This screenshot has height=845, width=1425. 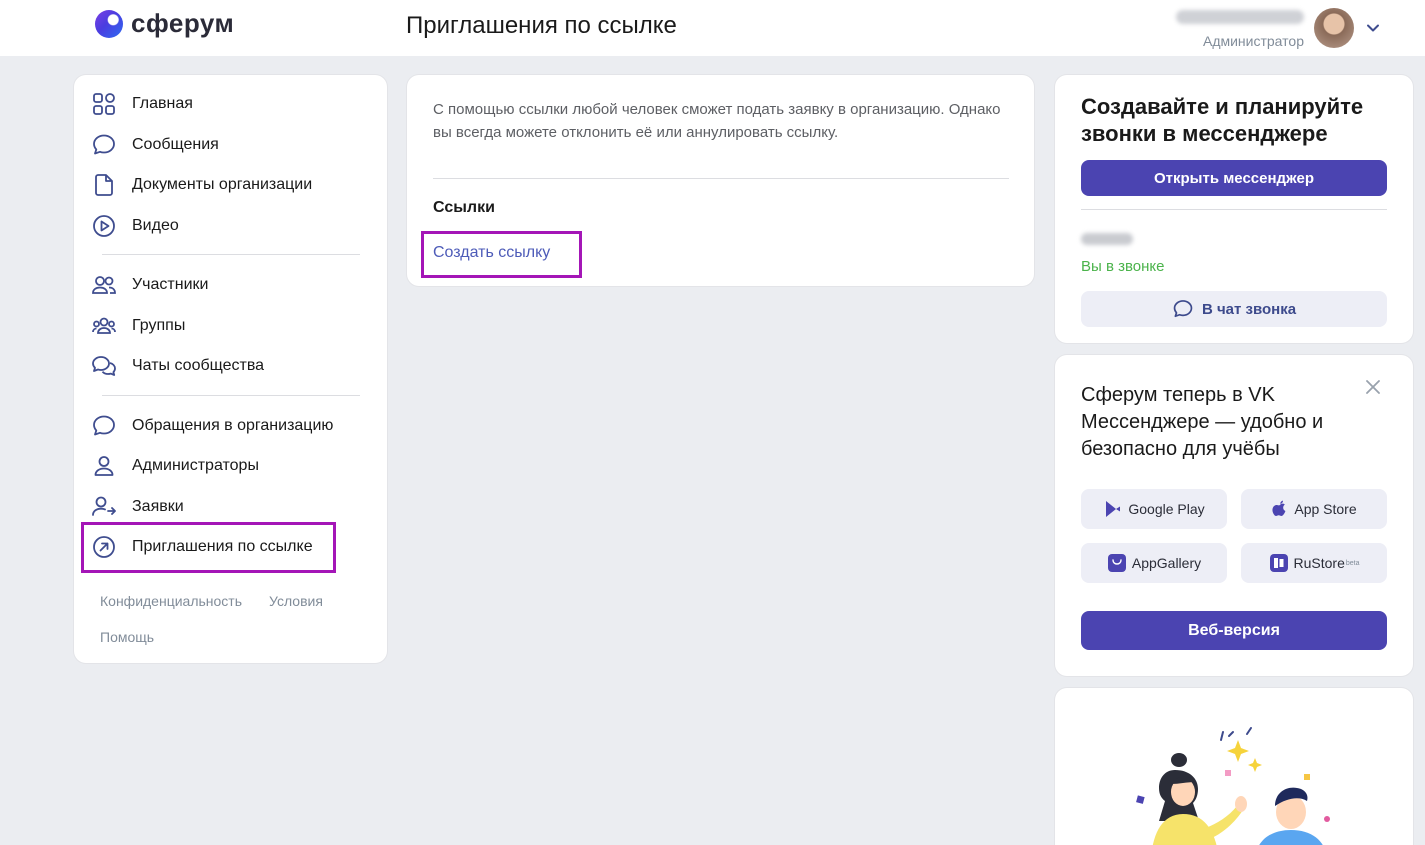 I want to click on close-icon, so click(x=1373, y=387).